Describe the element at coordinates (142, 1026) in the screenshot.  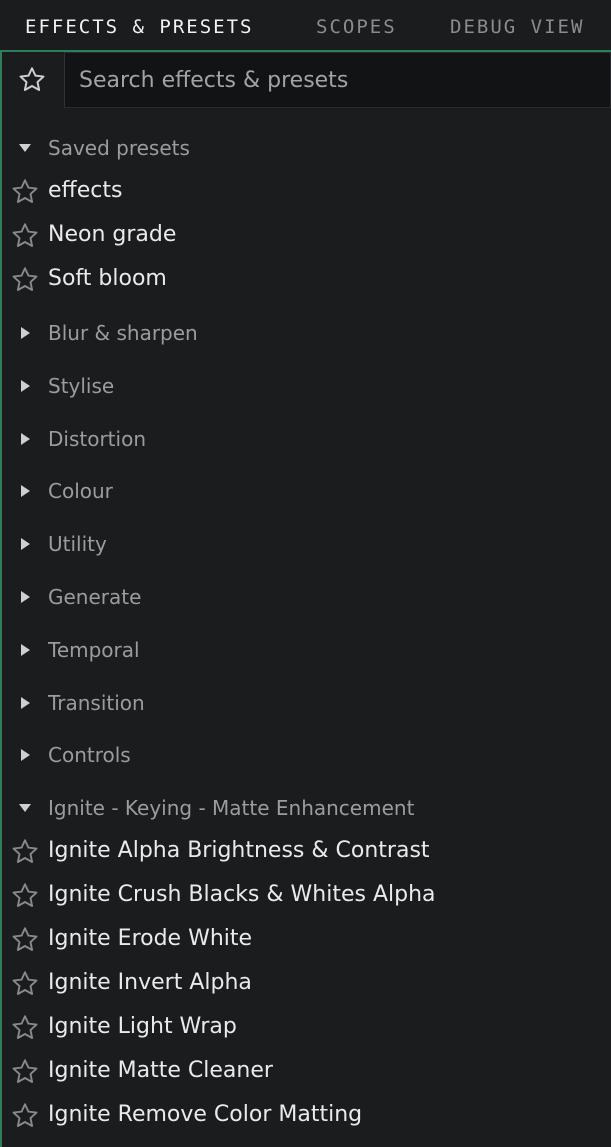
I see `preset-label: Ignite Light Wrap` at that location.